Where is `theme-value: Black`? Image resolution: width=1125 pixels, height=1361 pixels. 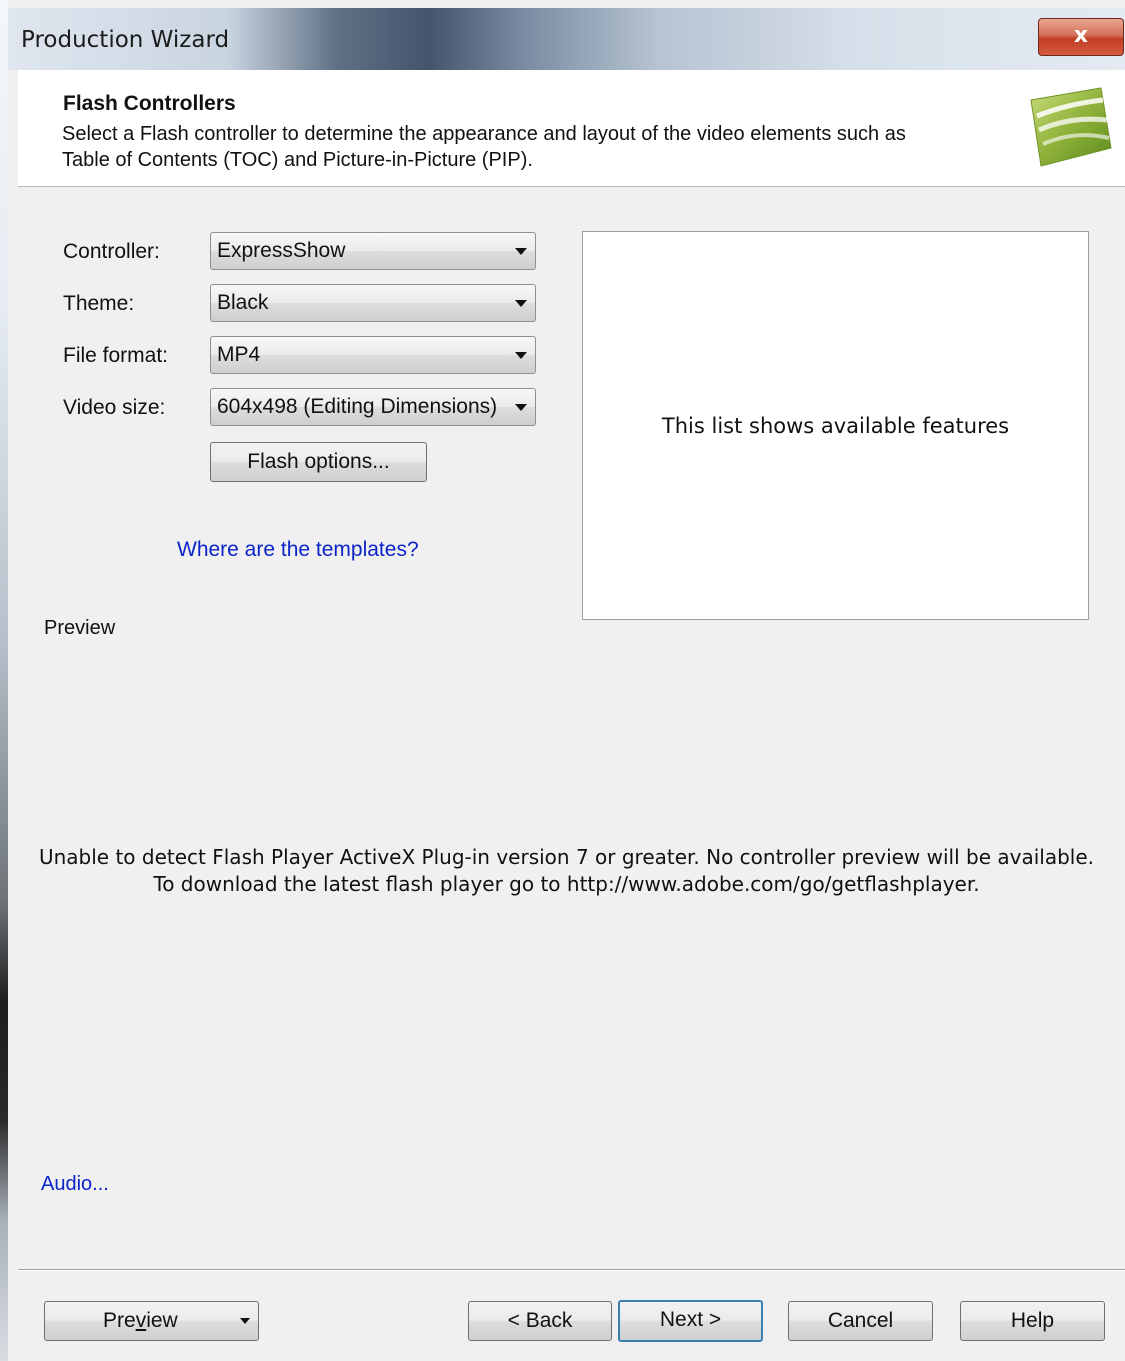 theme-value: Black is located at coordinates (243, 302).